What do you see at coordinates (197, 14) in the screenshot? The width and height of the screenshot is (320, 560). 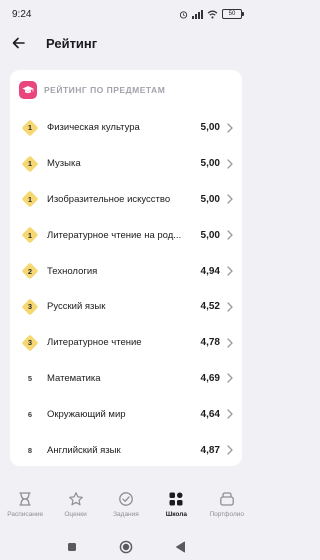 I see `signal-icon` at bounding box center [197, 14].